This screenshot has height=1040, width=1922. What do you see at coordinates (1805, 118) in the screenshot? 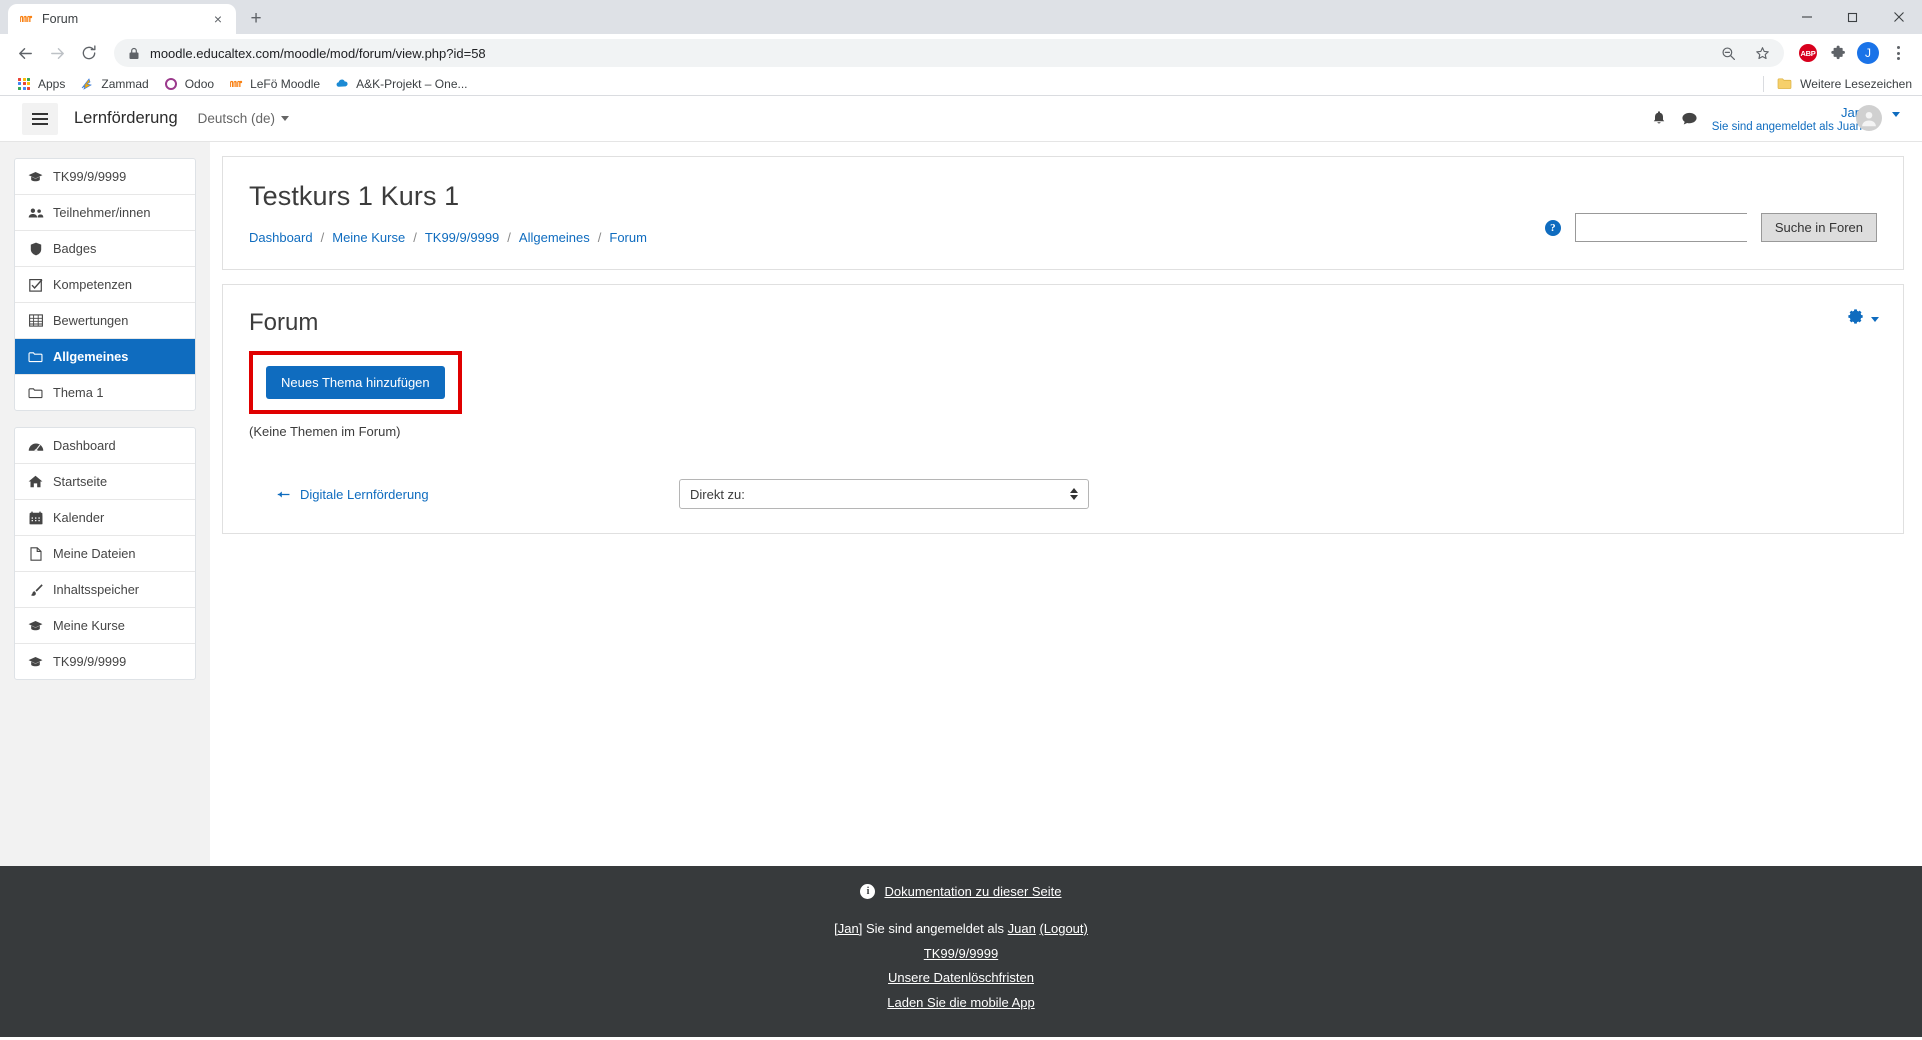
I see `user-menu: Jan Sie sind angemeldet als Juan` at bounding box center [1805, 118].